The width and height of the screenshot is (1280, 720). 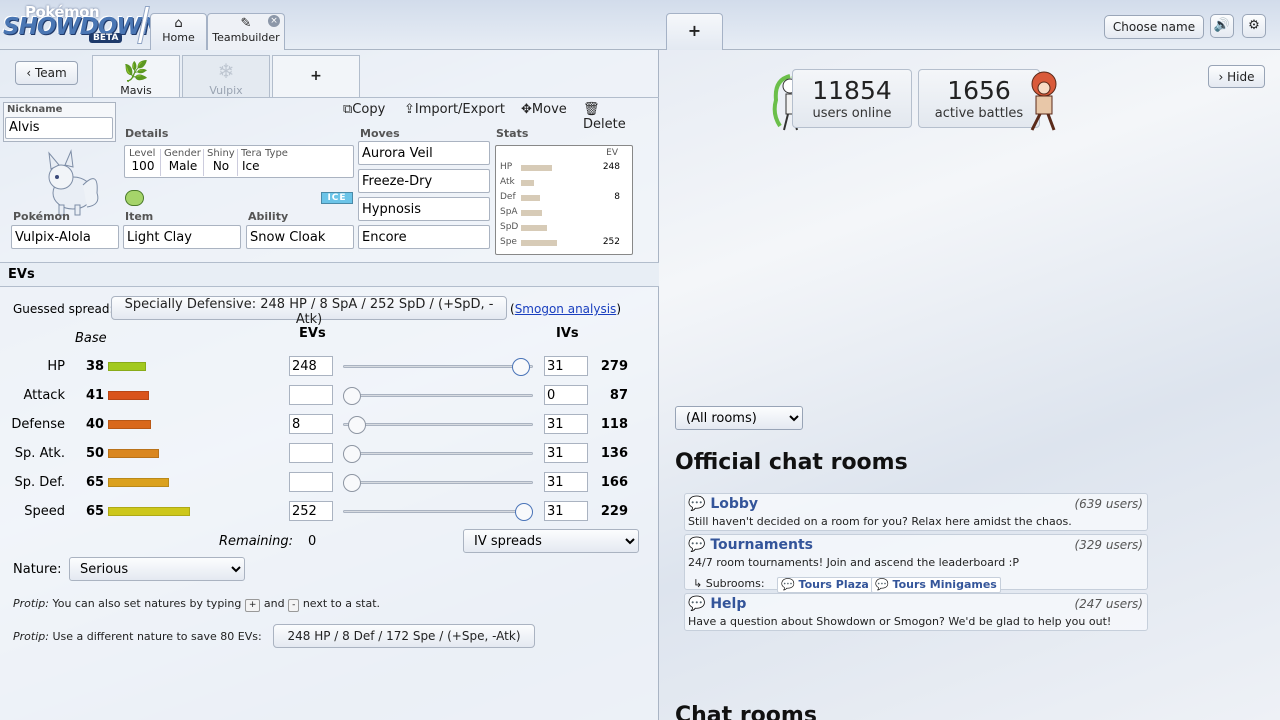 I want to click on choose-name-button: Choose name, so click(x=1154, y=27).